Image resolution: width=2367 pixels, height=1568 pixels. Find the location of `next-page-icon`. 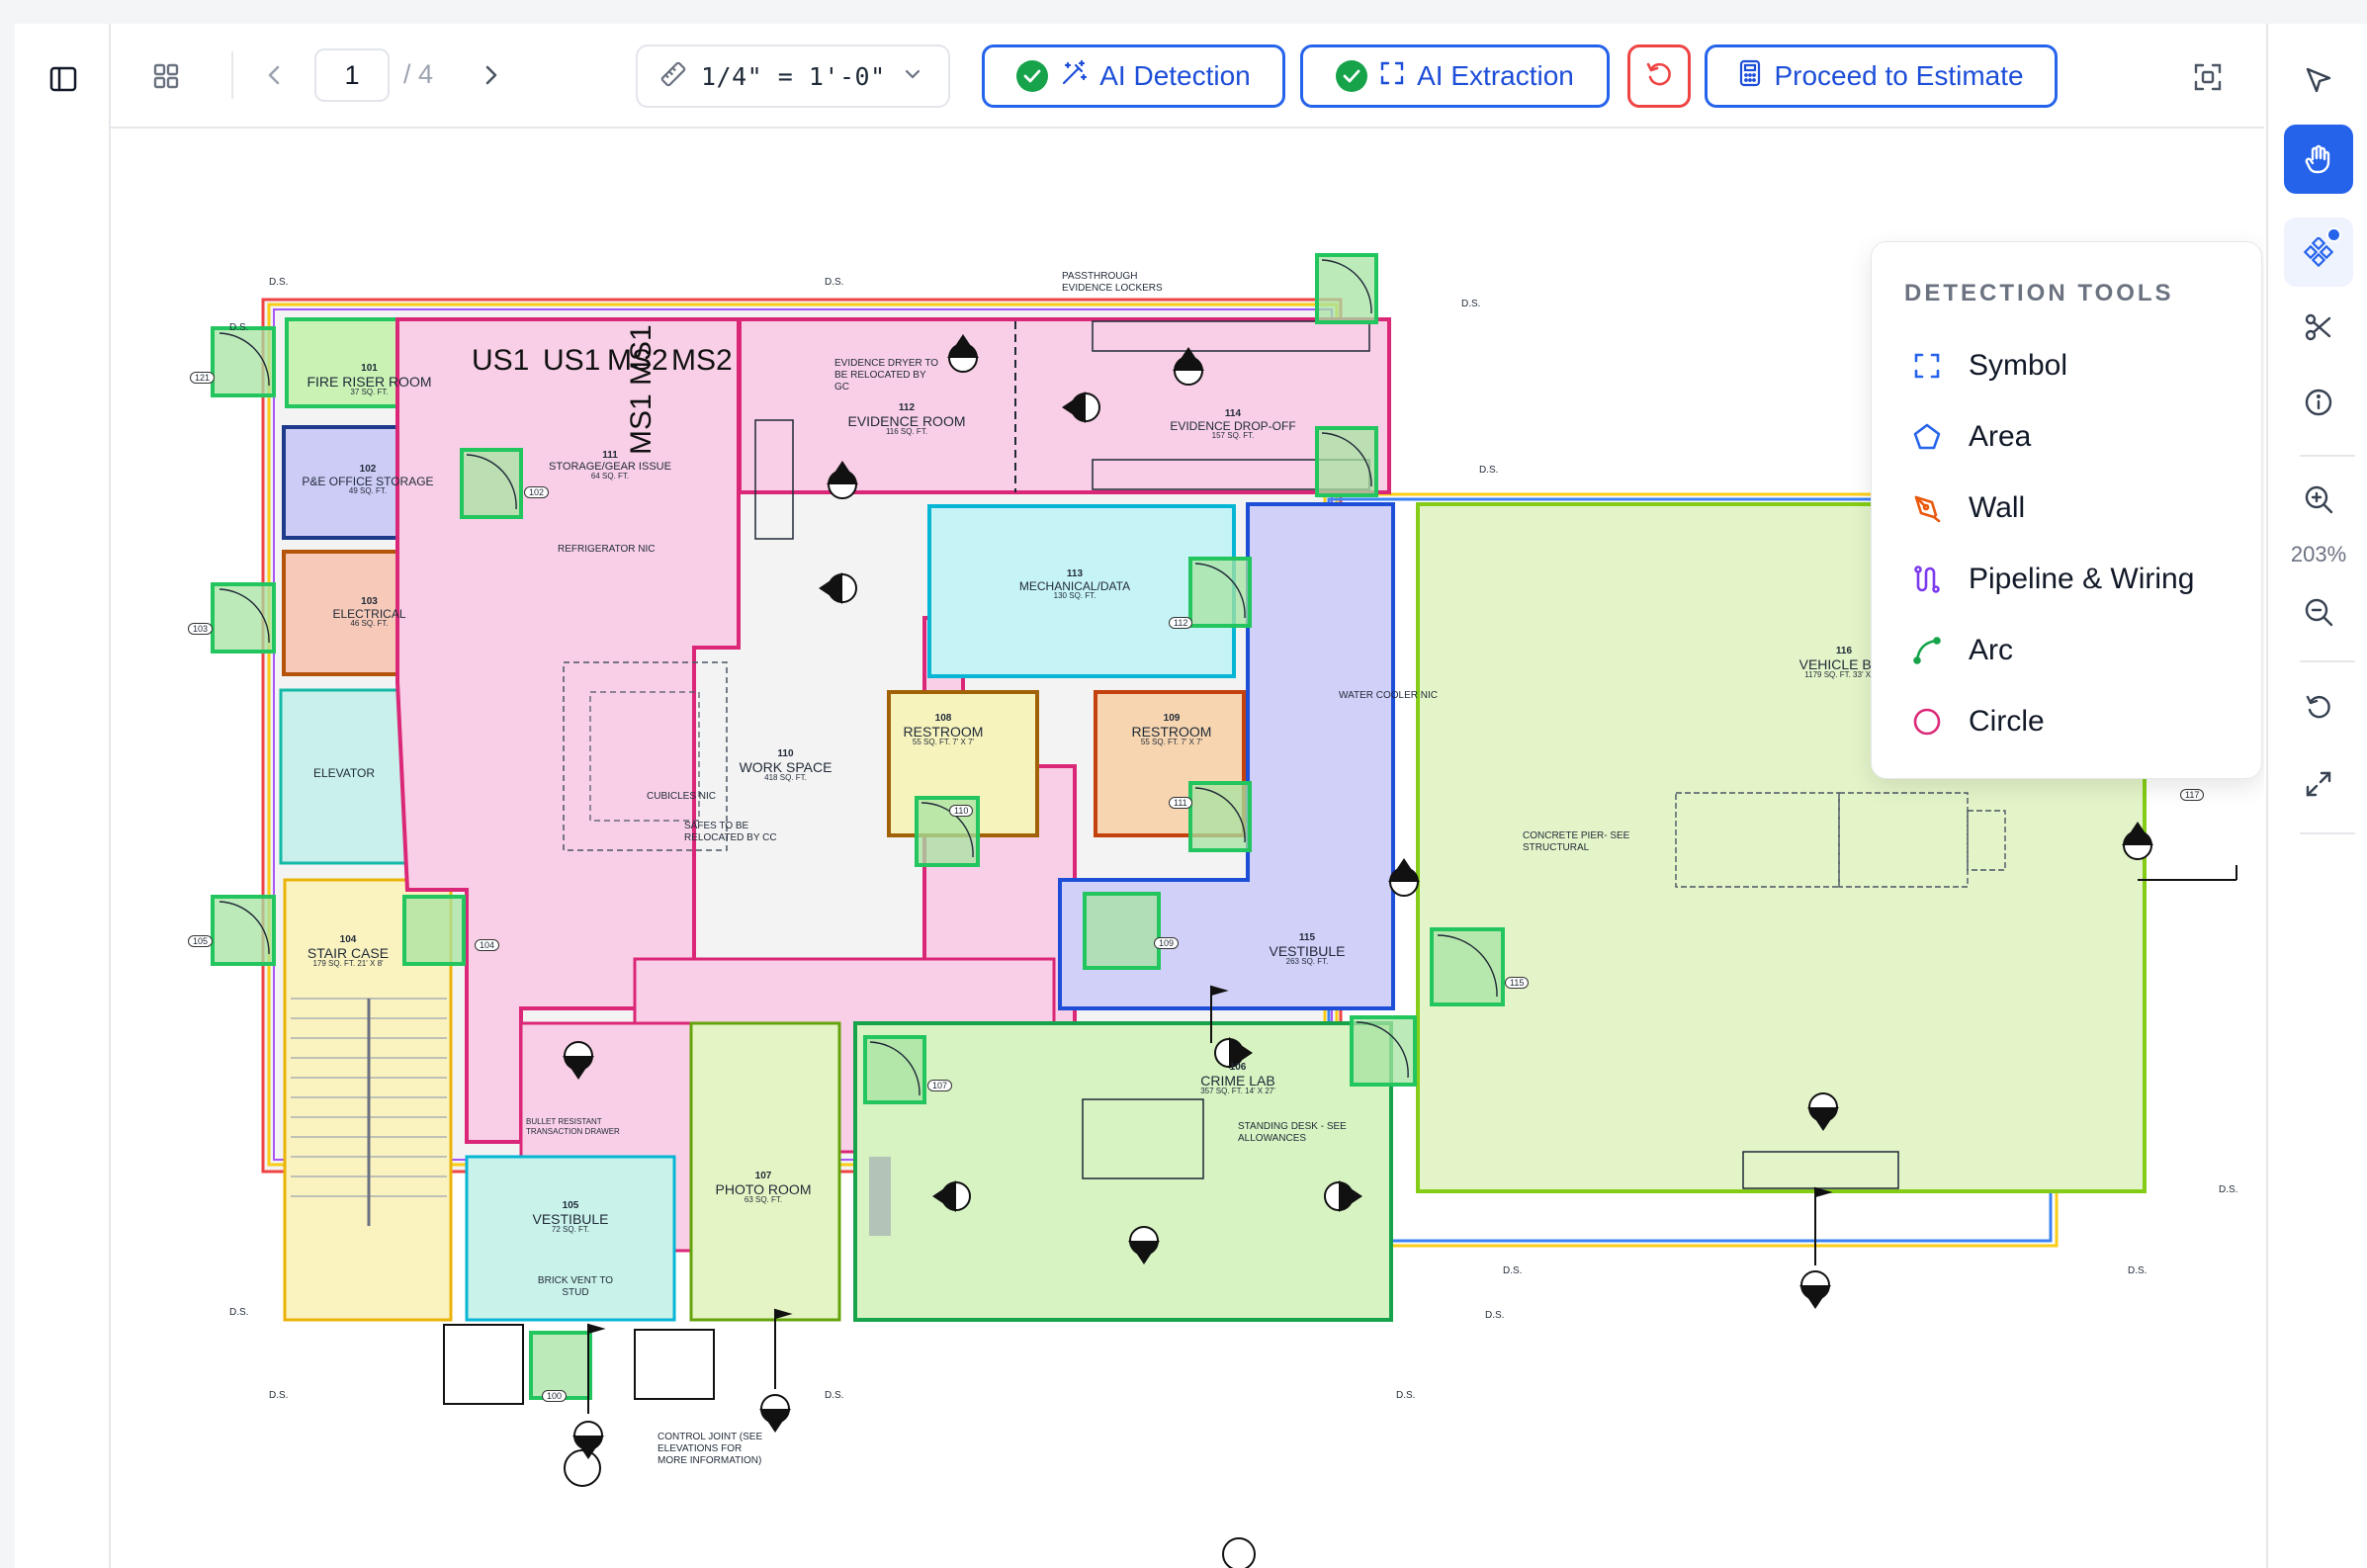

next-page-icon is located at coordinates (491, 75).